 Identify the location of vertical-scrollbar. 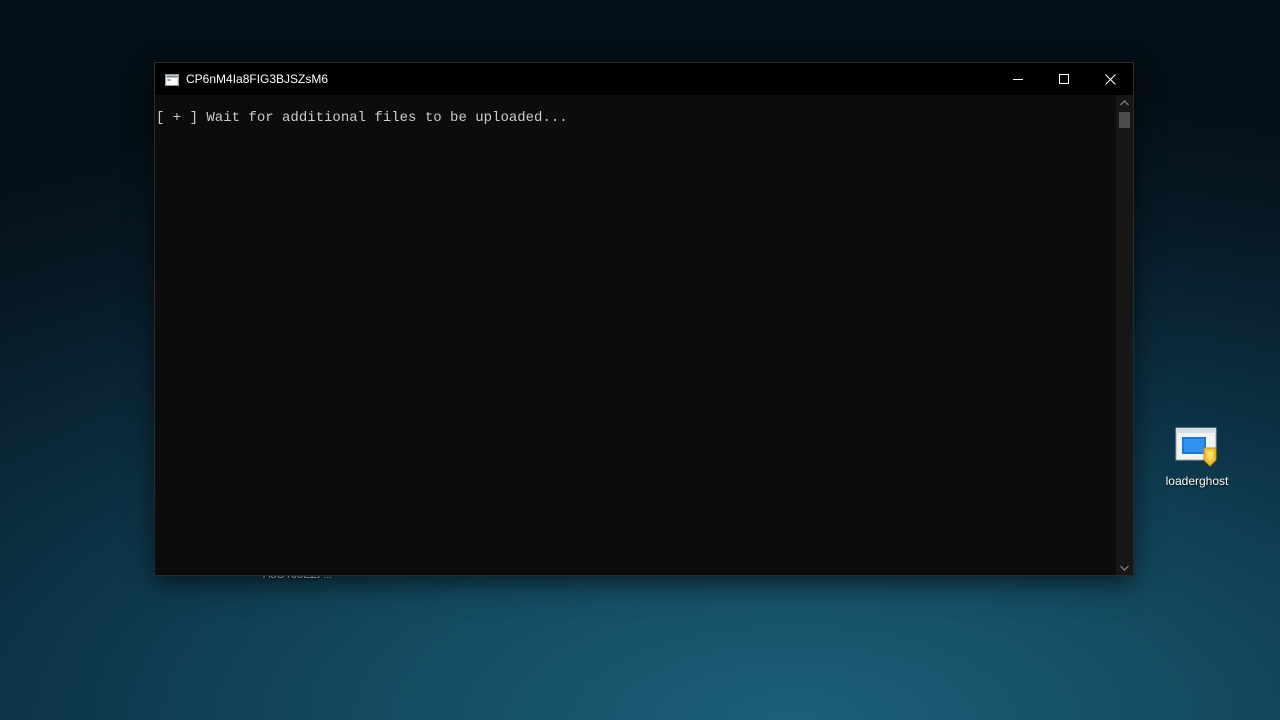
(1124, 335).